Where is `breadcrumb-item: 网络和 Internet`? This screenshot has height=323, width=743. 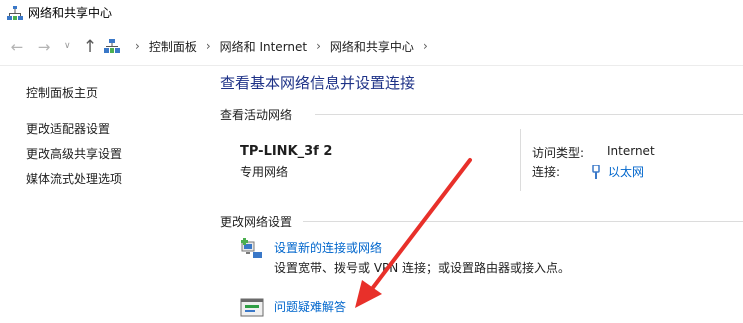
breadcrumb-item: 网络和 Internet is located at coordinates (263, 46).